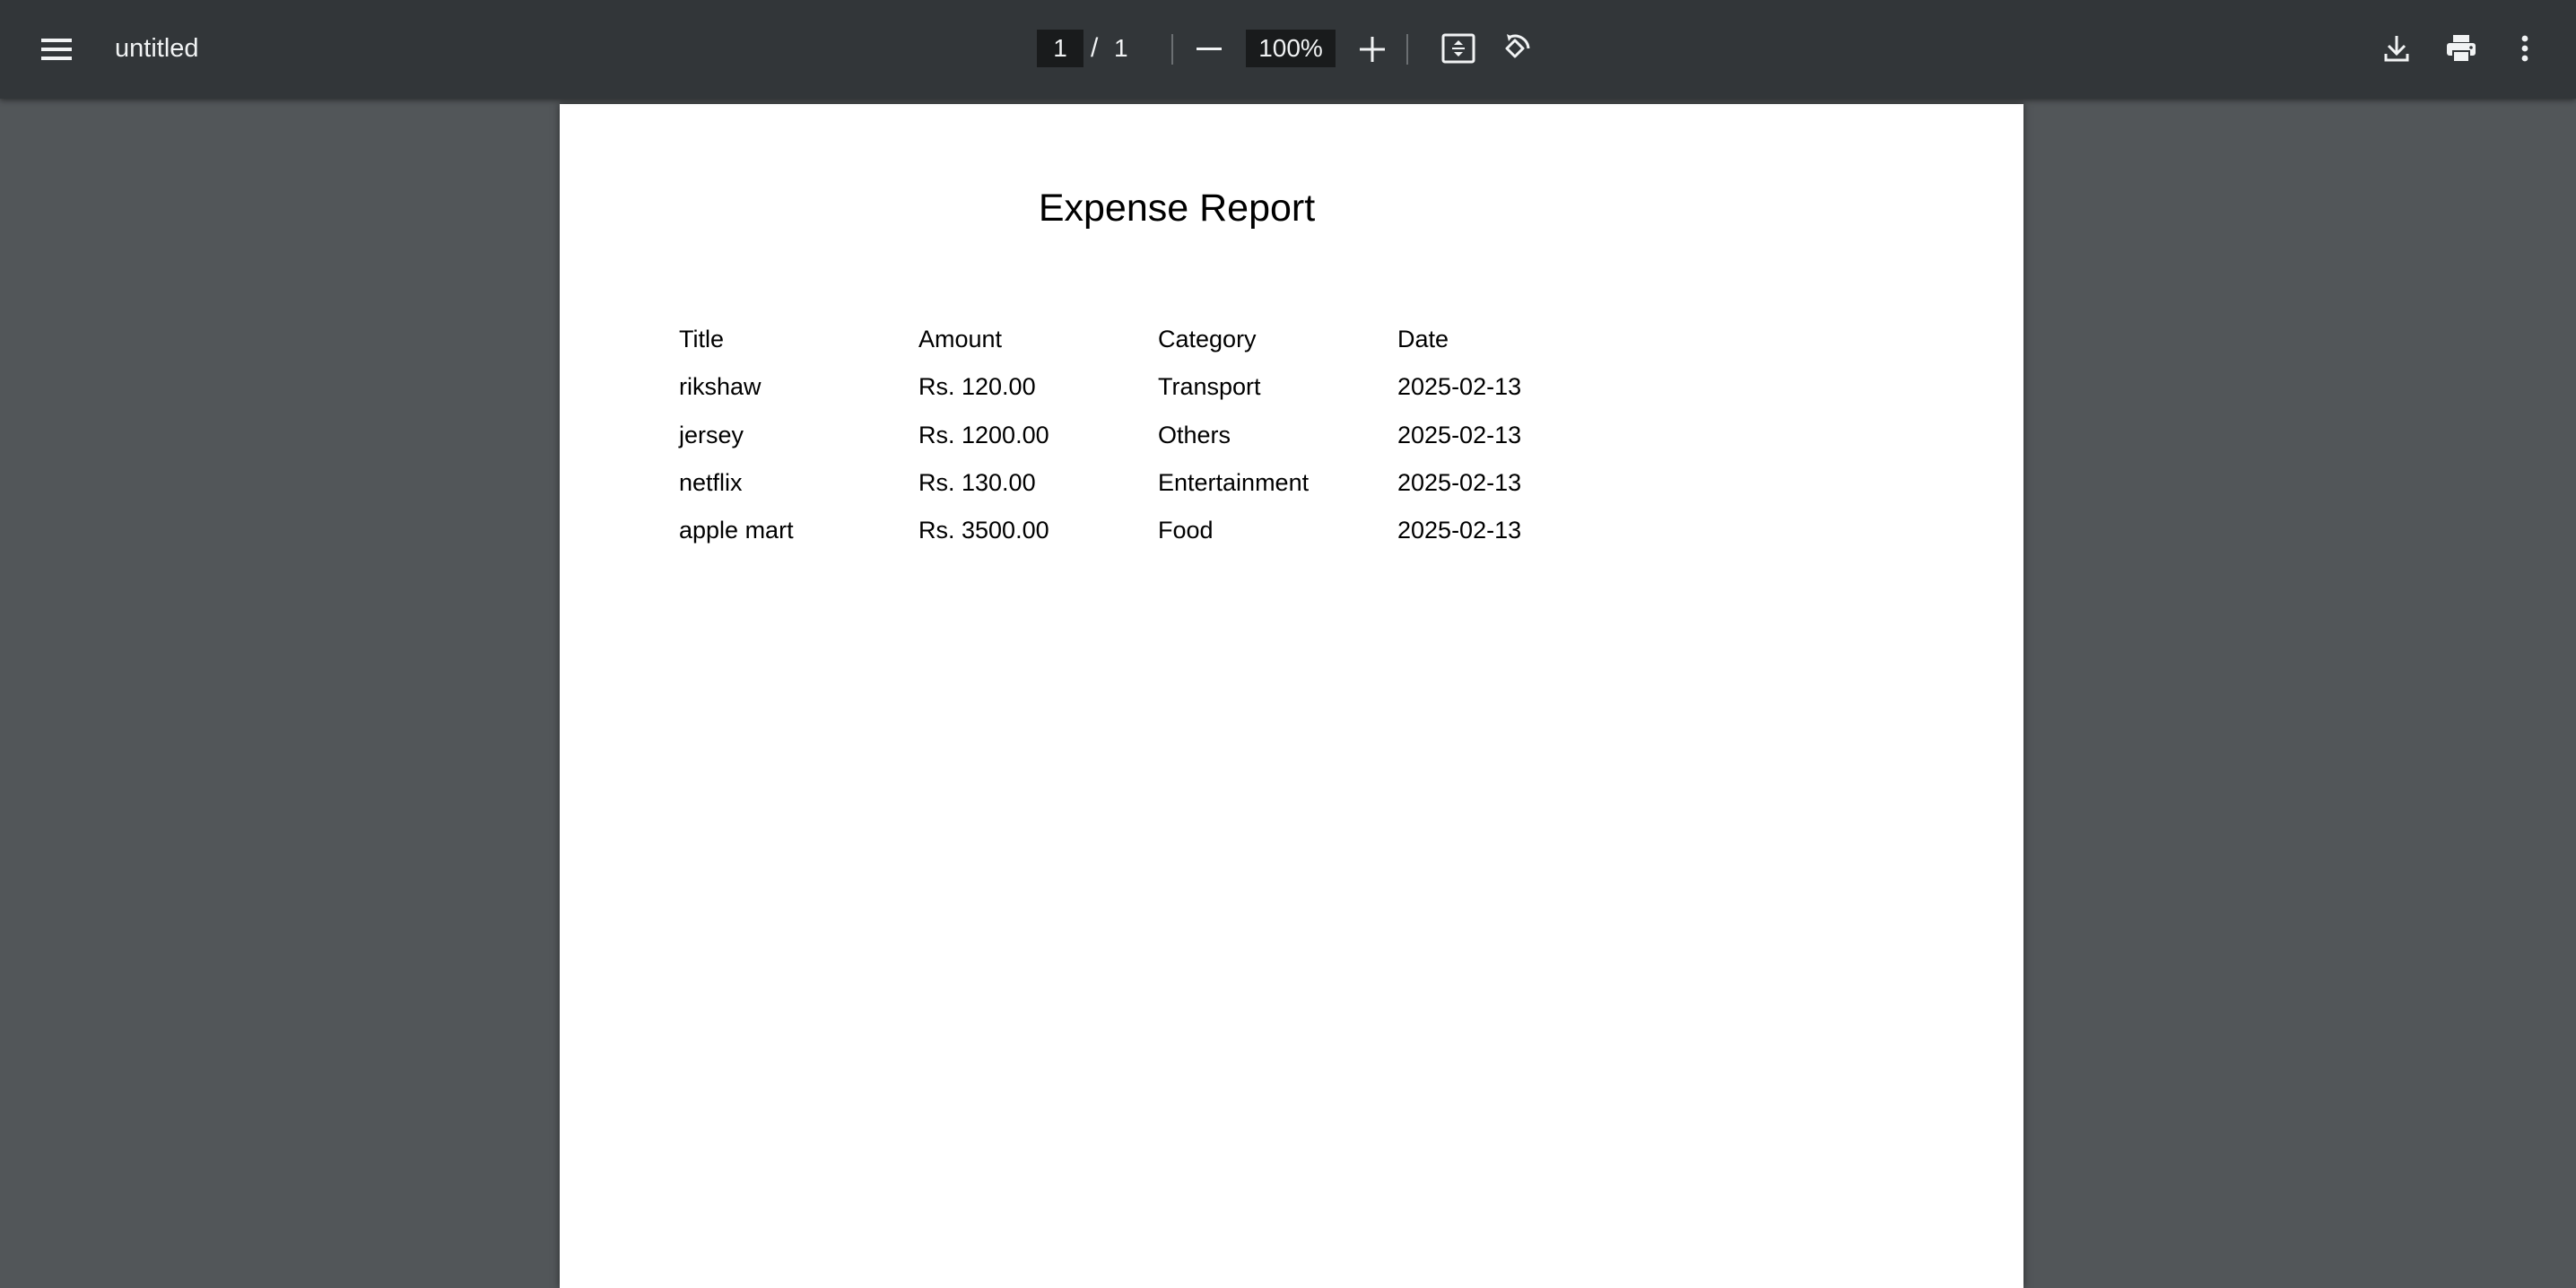 This screenshot has width=2576, height=1288. I want to click on cell-title: netflix, so click(711, 483).